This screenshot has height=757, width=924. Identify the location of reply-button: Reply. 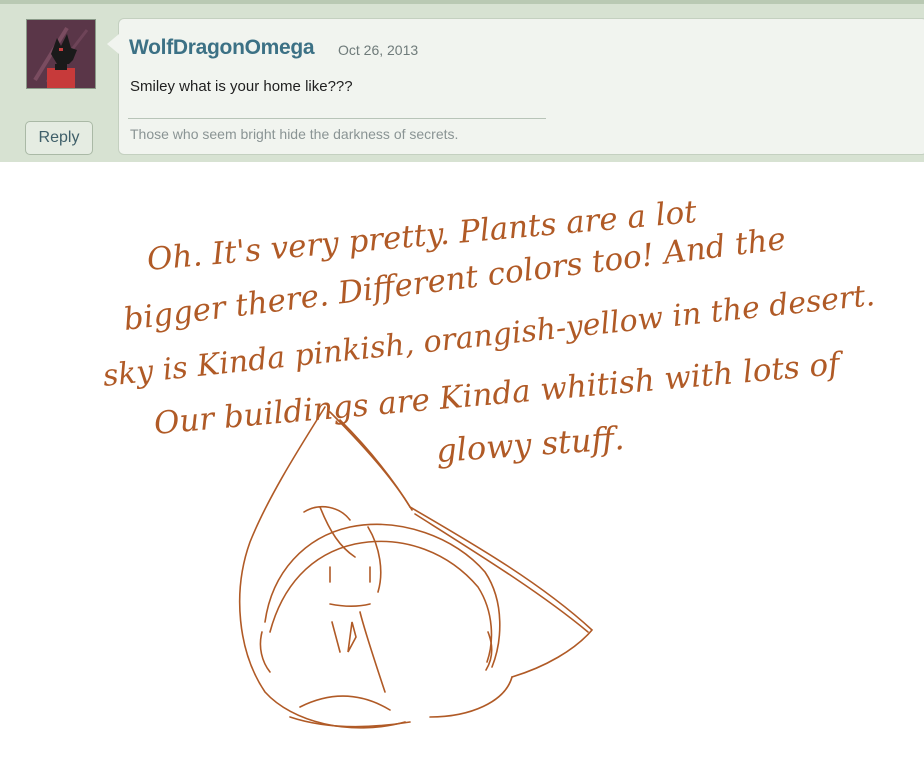
(59, 138).